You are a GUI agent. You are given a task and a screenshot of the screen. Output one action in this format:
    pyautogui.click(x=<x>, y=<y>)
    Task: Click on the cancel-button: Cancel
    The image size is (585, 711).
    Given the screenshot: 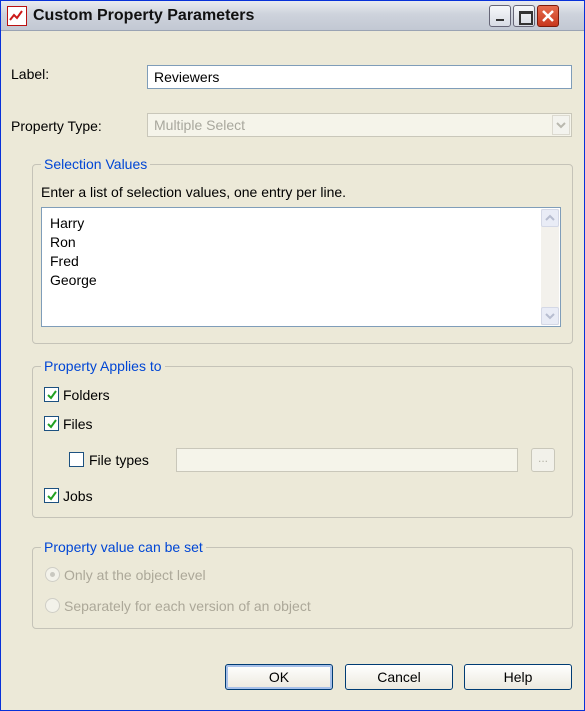 What is the action you would take?
    pyautogui.click(x=399, y=677)
    